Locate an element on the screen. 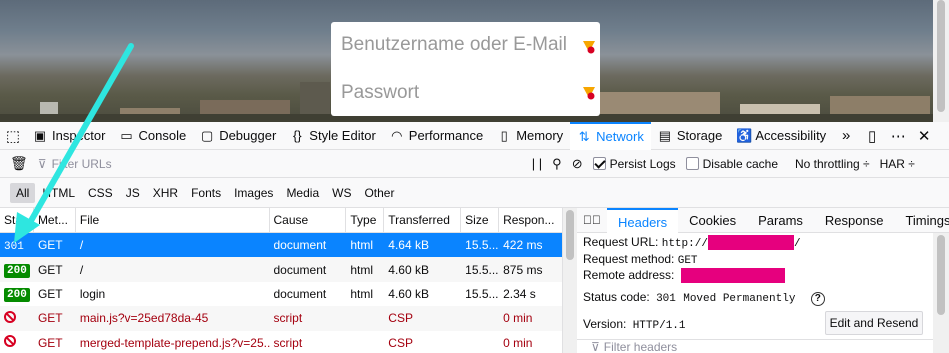  filter-images: Images is located at coordinates (253, 193).